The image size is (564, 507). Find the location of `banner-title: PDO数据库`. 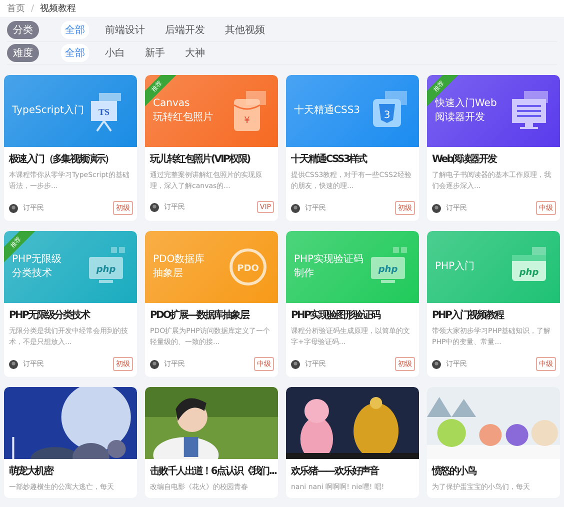

banner-title: PDO数据库 is located at coordinates (179, 259).